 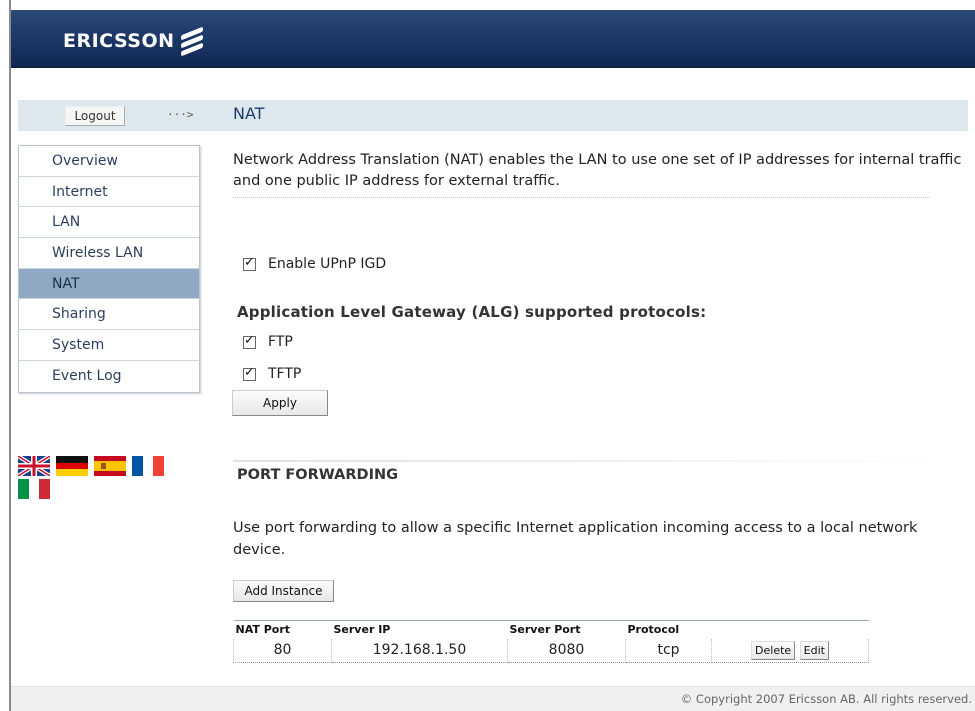 What do you see at coordinates (249, 373) in the screenshot?
I see `tftp-checkbox` at bounding box center [249, 373].